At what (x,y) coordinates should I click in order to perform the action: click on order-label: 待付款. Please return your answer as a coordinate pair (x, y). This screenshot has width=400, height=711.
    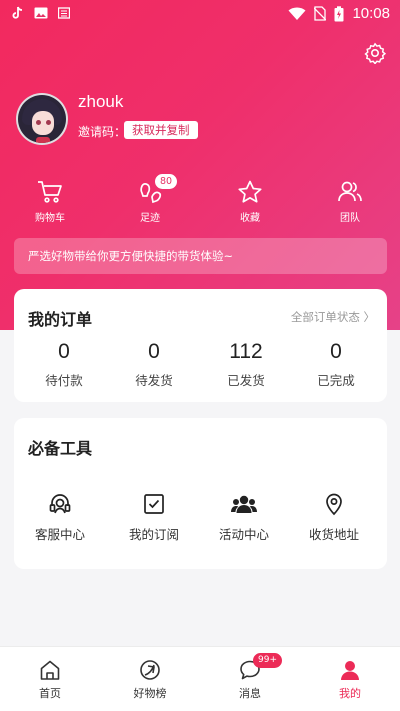
    Looking at the image, I should click on (64, 380).